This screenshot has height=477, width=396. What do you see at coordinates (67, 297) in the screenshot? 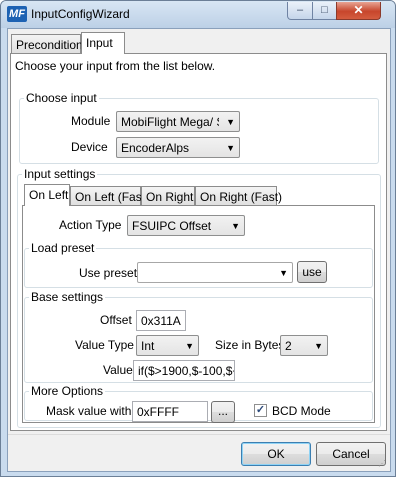
I see `base-settings-legend: Base settings` at bounding box center [67, 297].